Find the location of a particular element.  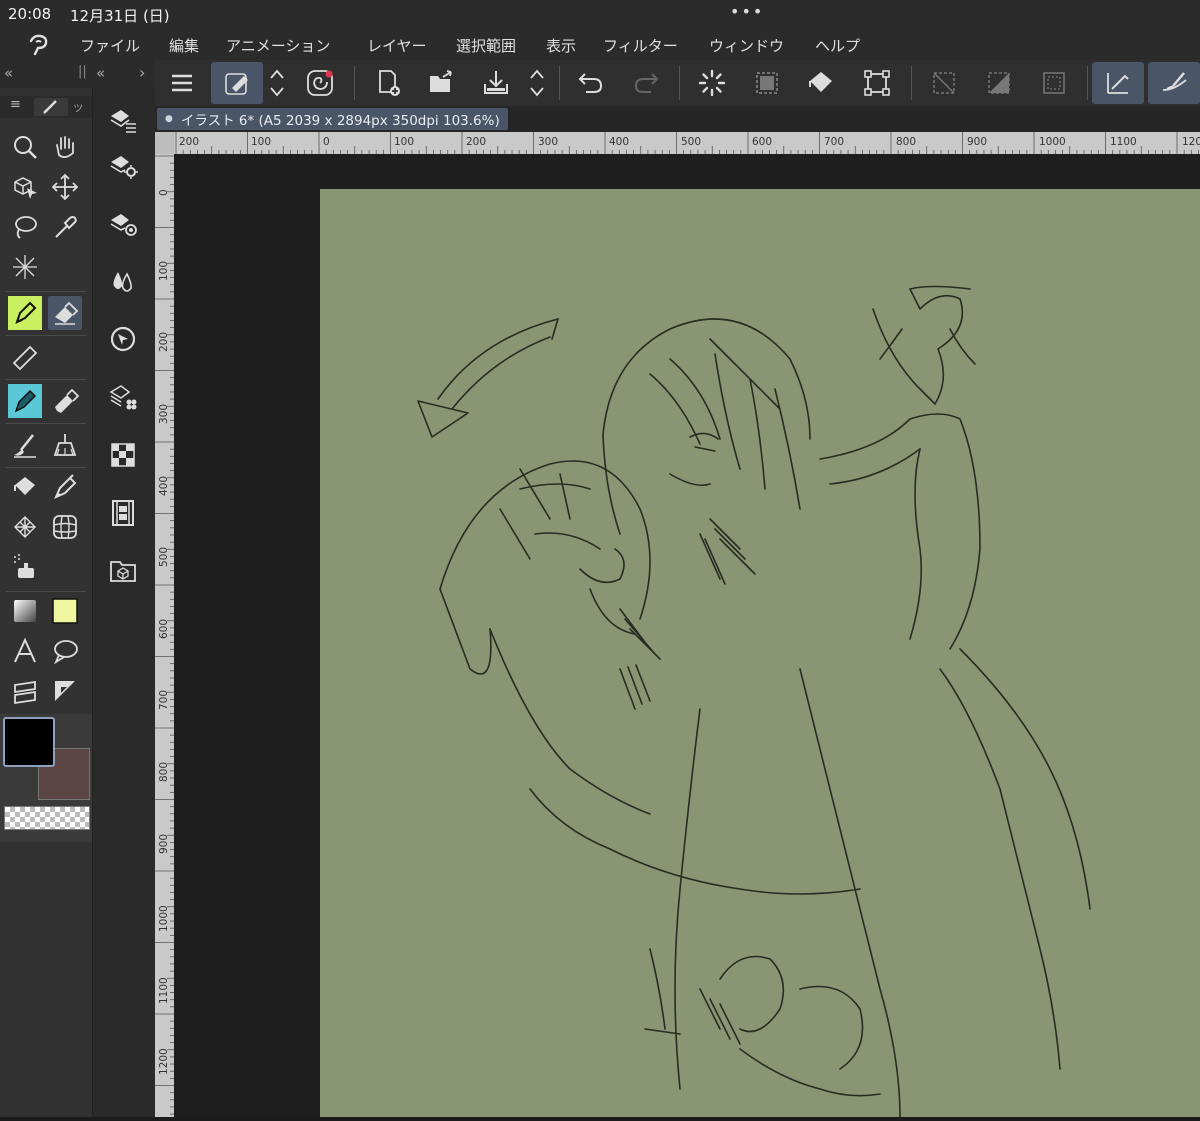

spiral-button is located at coordinates (320, 83).